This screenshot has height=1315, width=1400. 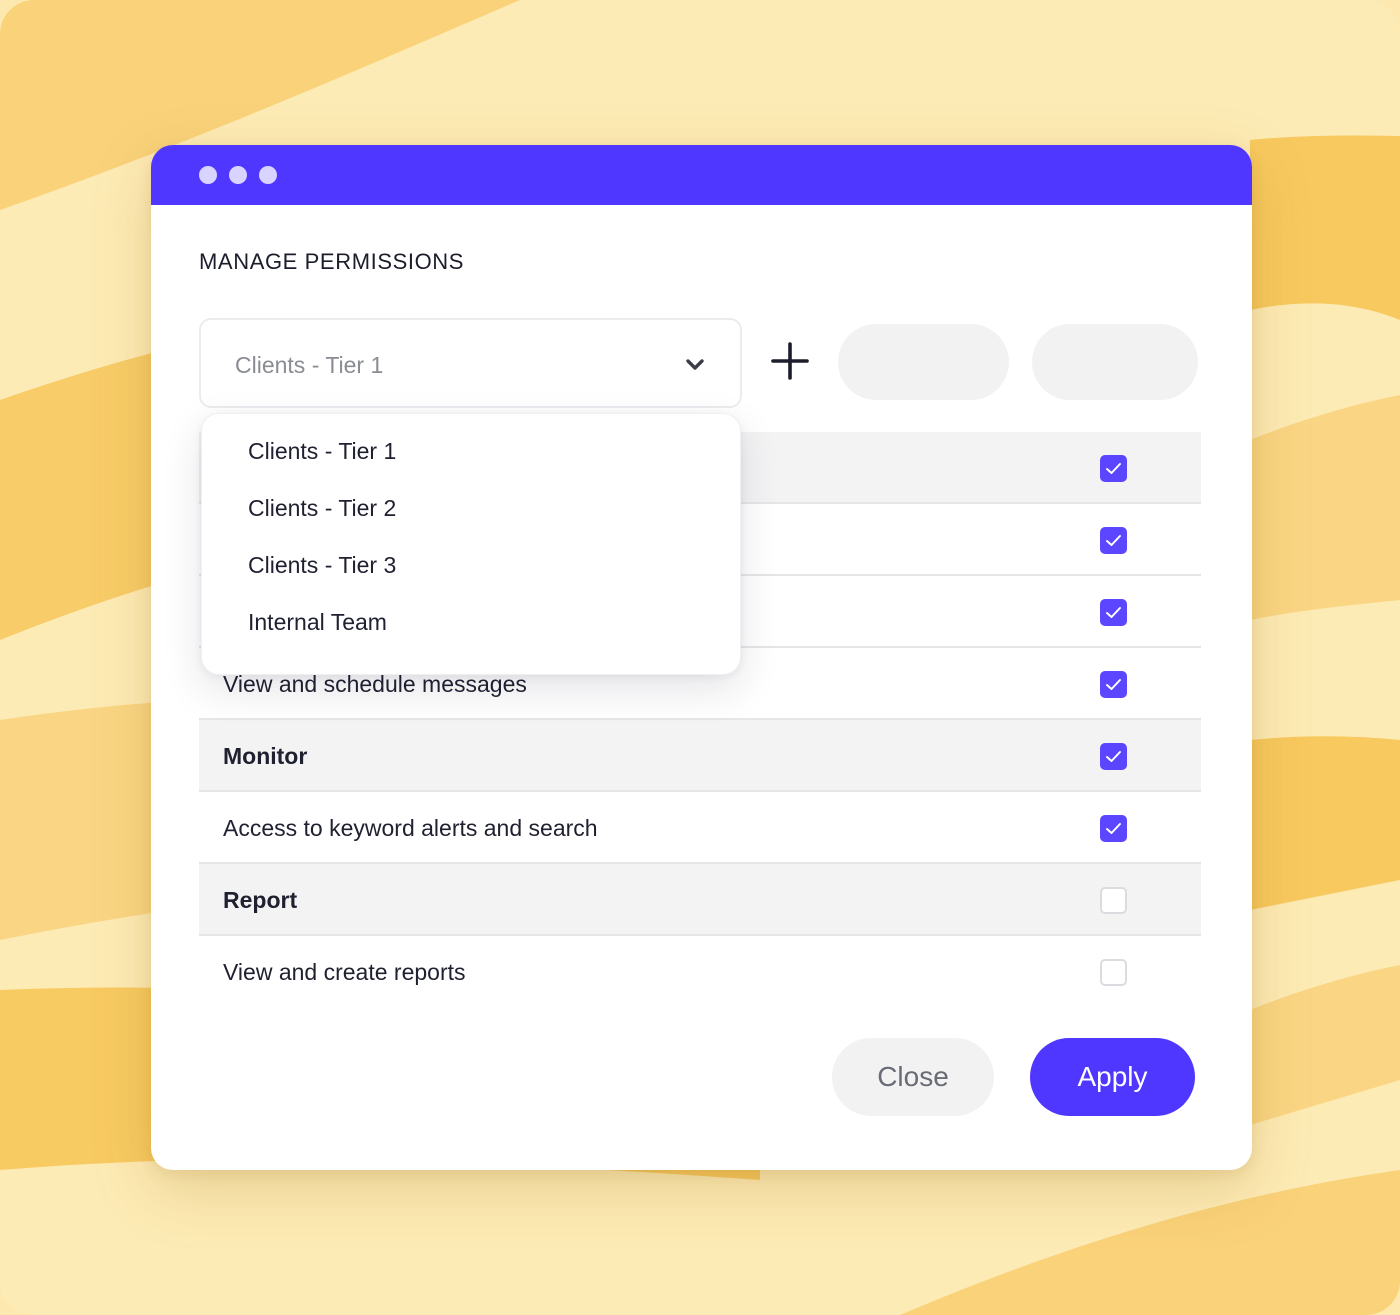 I want to click on close-button: Close, so click(x=913, y=1077).